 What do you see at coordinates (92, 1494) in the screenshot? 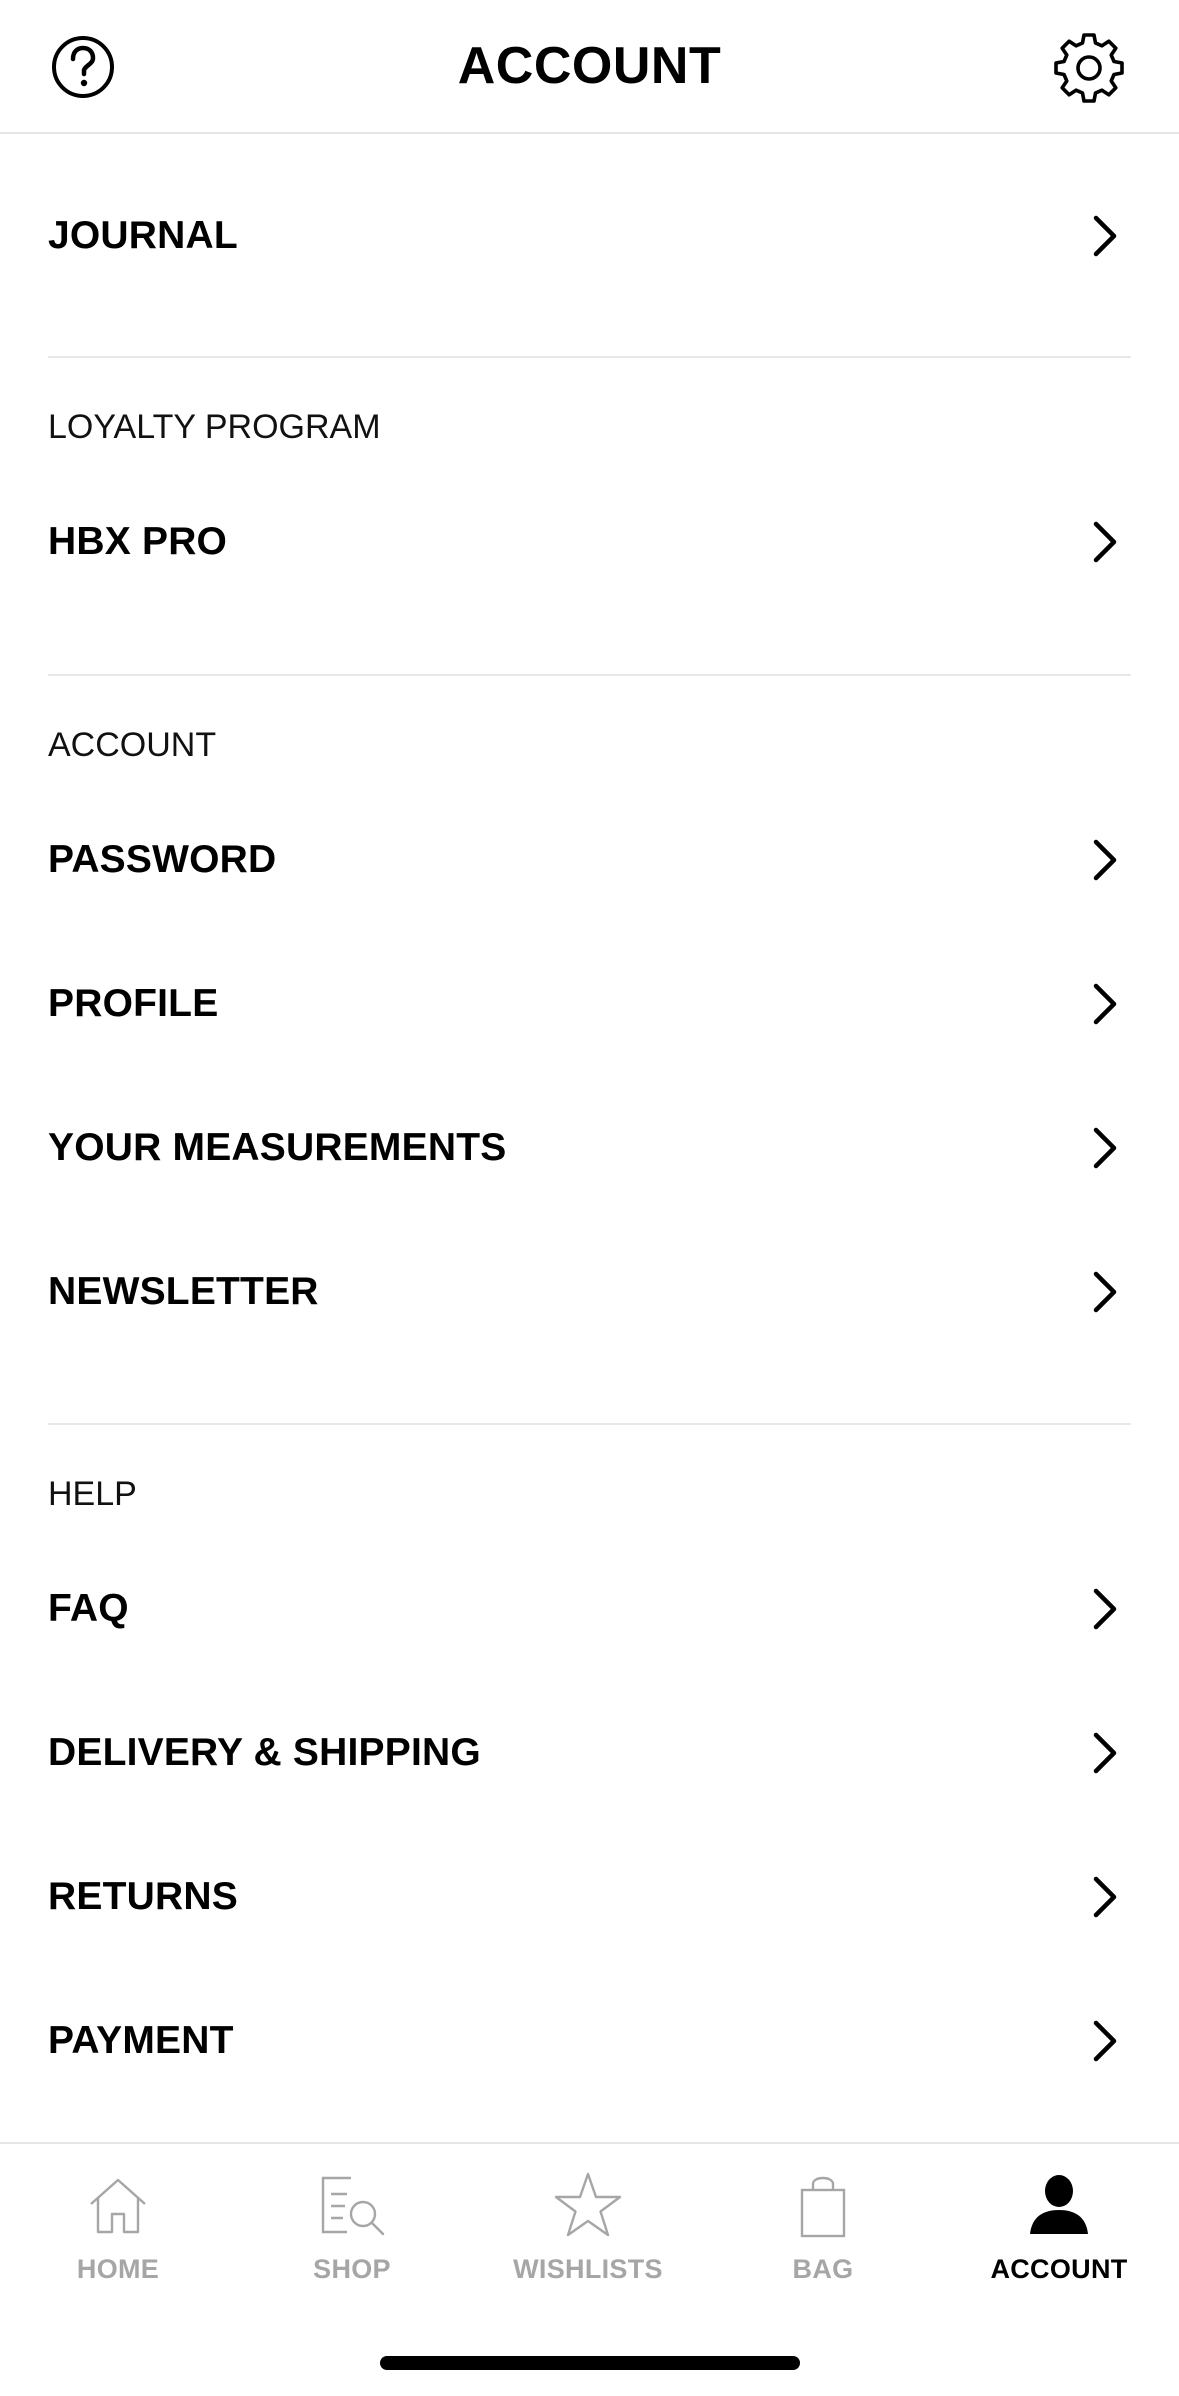
I see `section-label: HELP` at bounding box center [92, 1494].